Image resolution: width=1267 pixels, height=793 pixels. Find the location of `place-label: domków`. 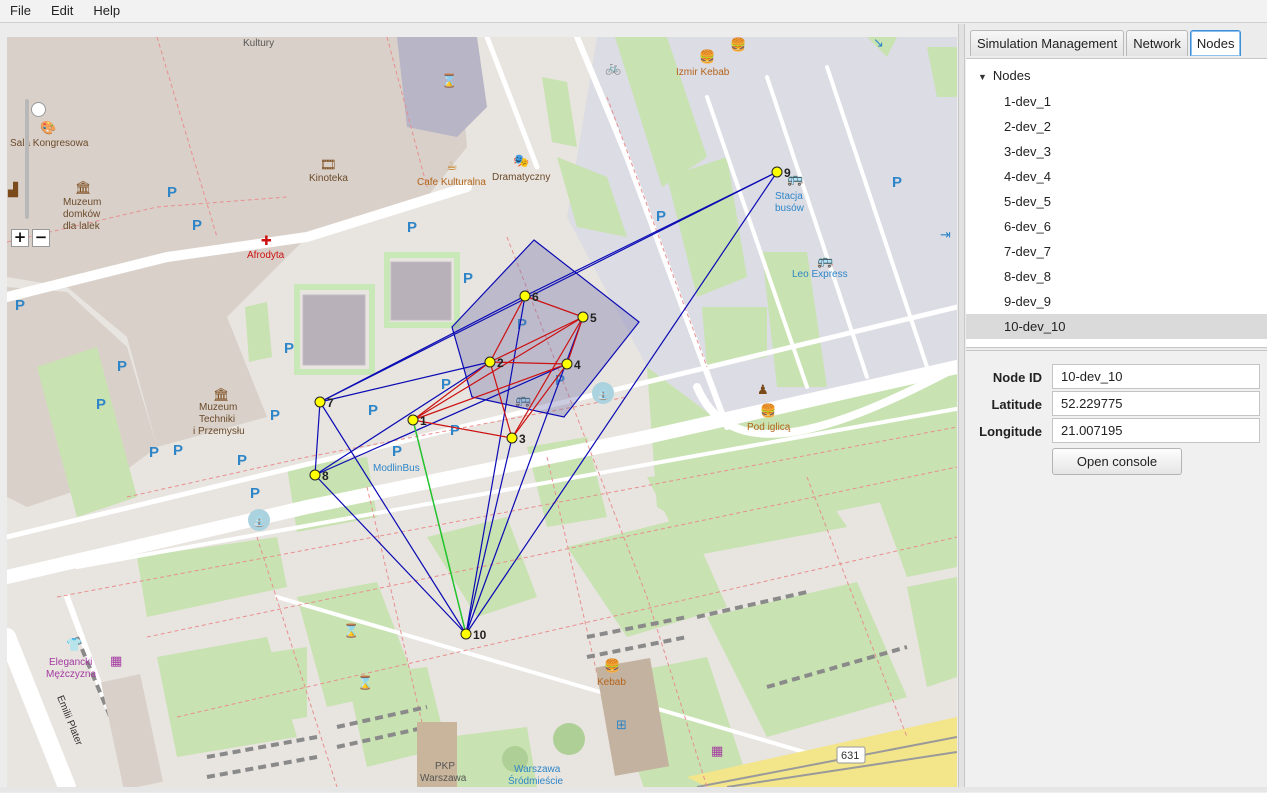

place-label: domków is located at coordinates (82, 214).